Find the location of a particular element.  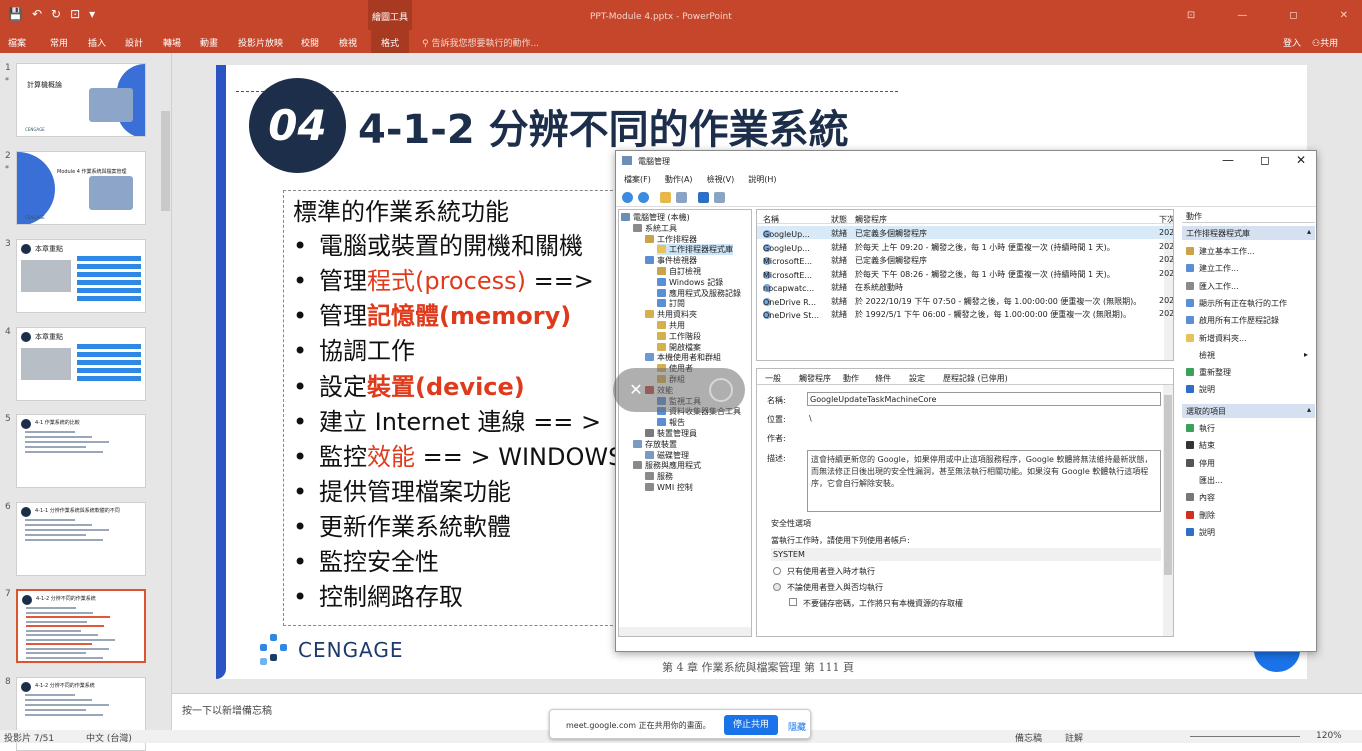

maximize-icon: ◻ is located at coordinates (1293, 15).